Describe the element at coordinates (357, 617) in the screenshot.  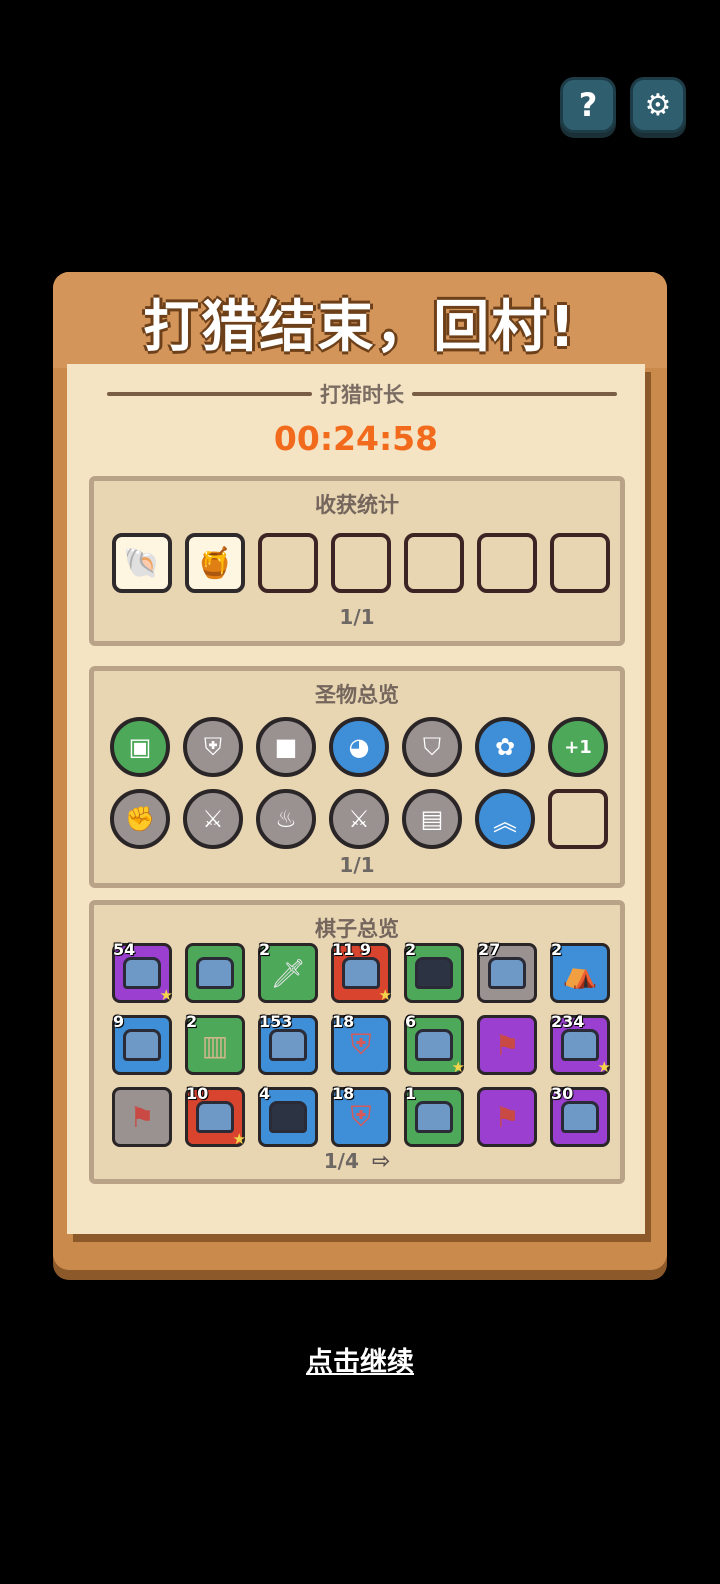
I see `harvest-pager: 1/1` at that location.